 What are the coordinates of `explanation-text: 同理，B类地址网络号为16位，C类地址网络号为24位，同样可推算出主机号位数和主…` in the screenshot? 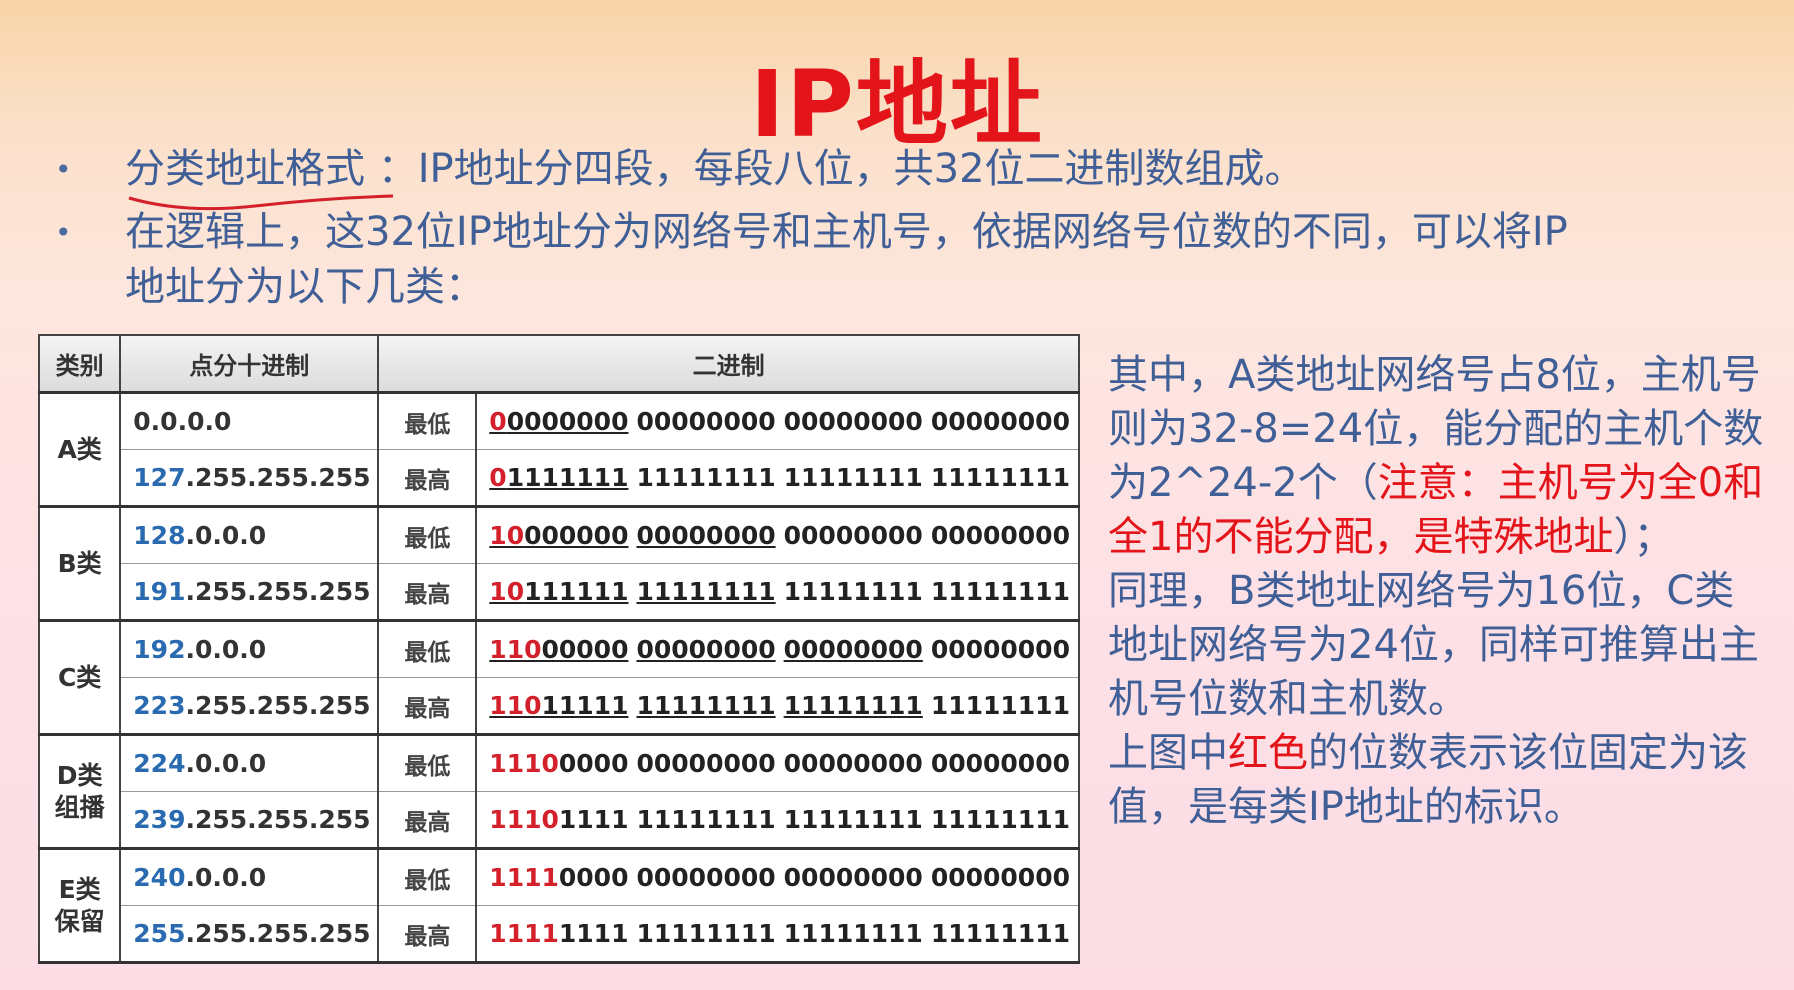 It's located at (1433, 645).